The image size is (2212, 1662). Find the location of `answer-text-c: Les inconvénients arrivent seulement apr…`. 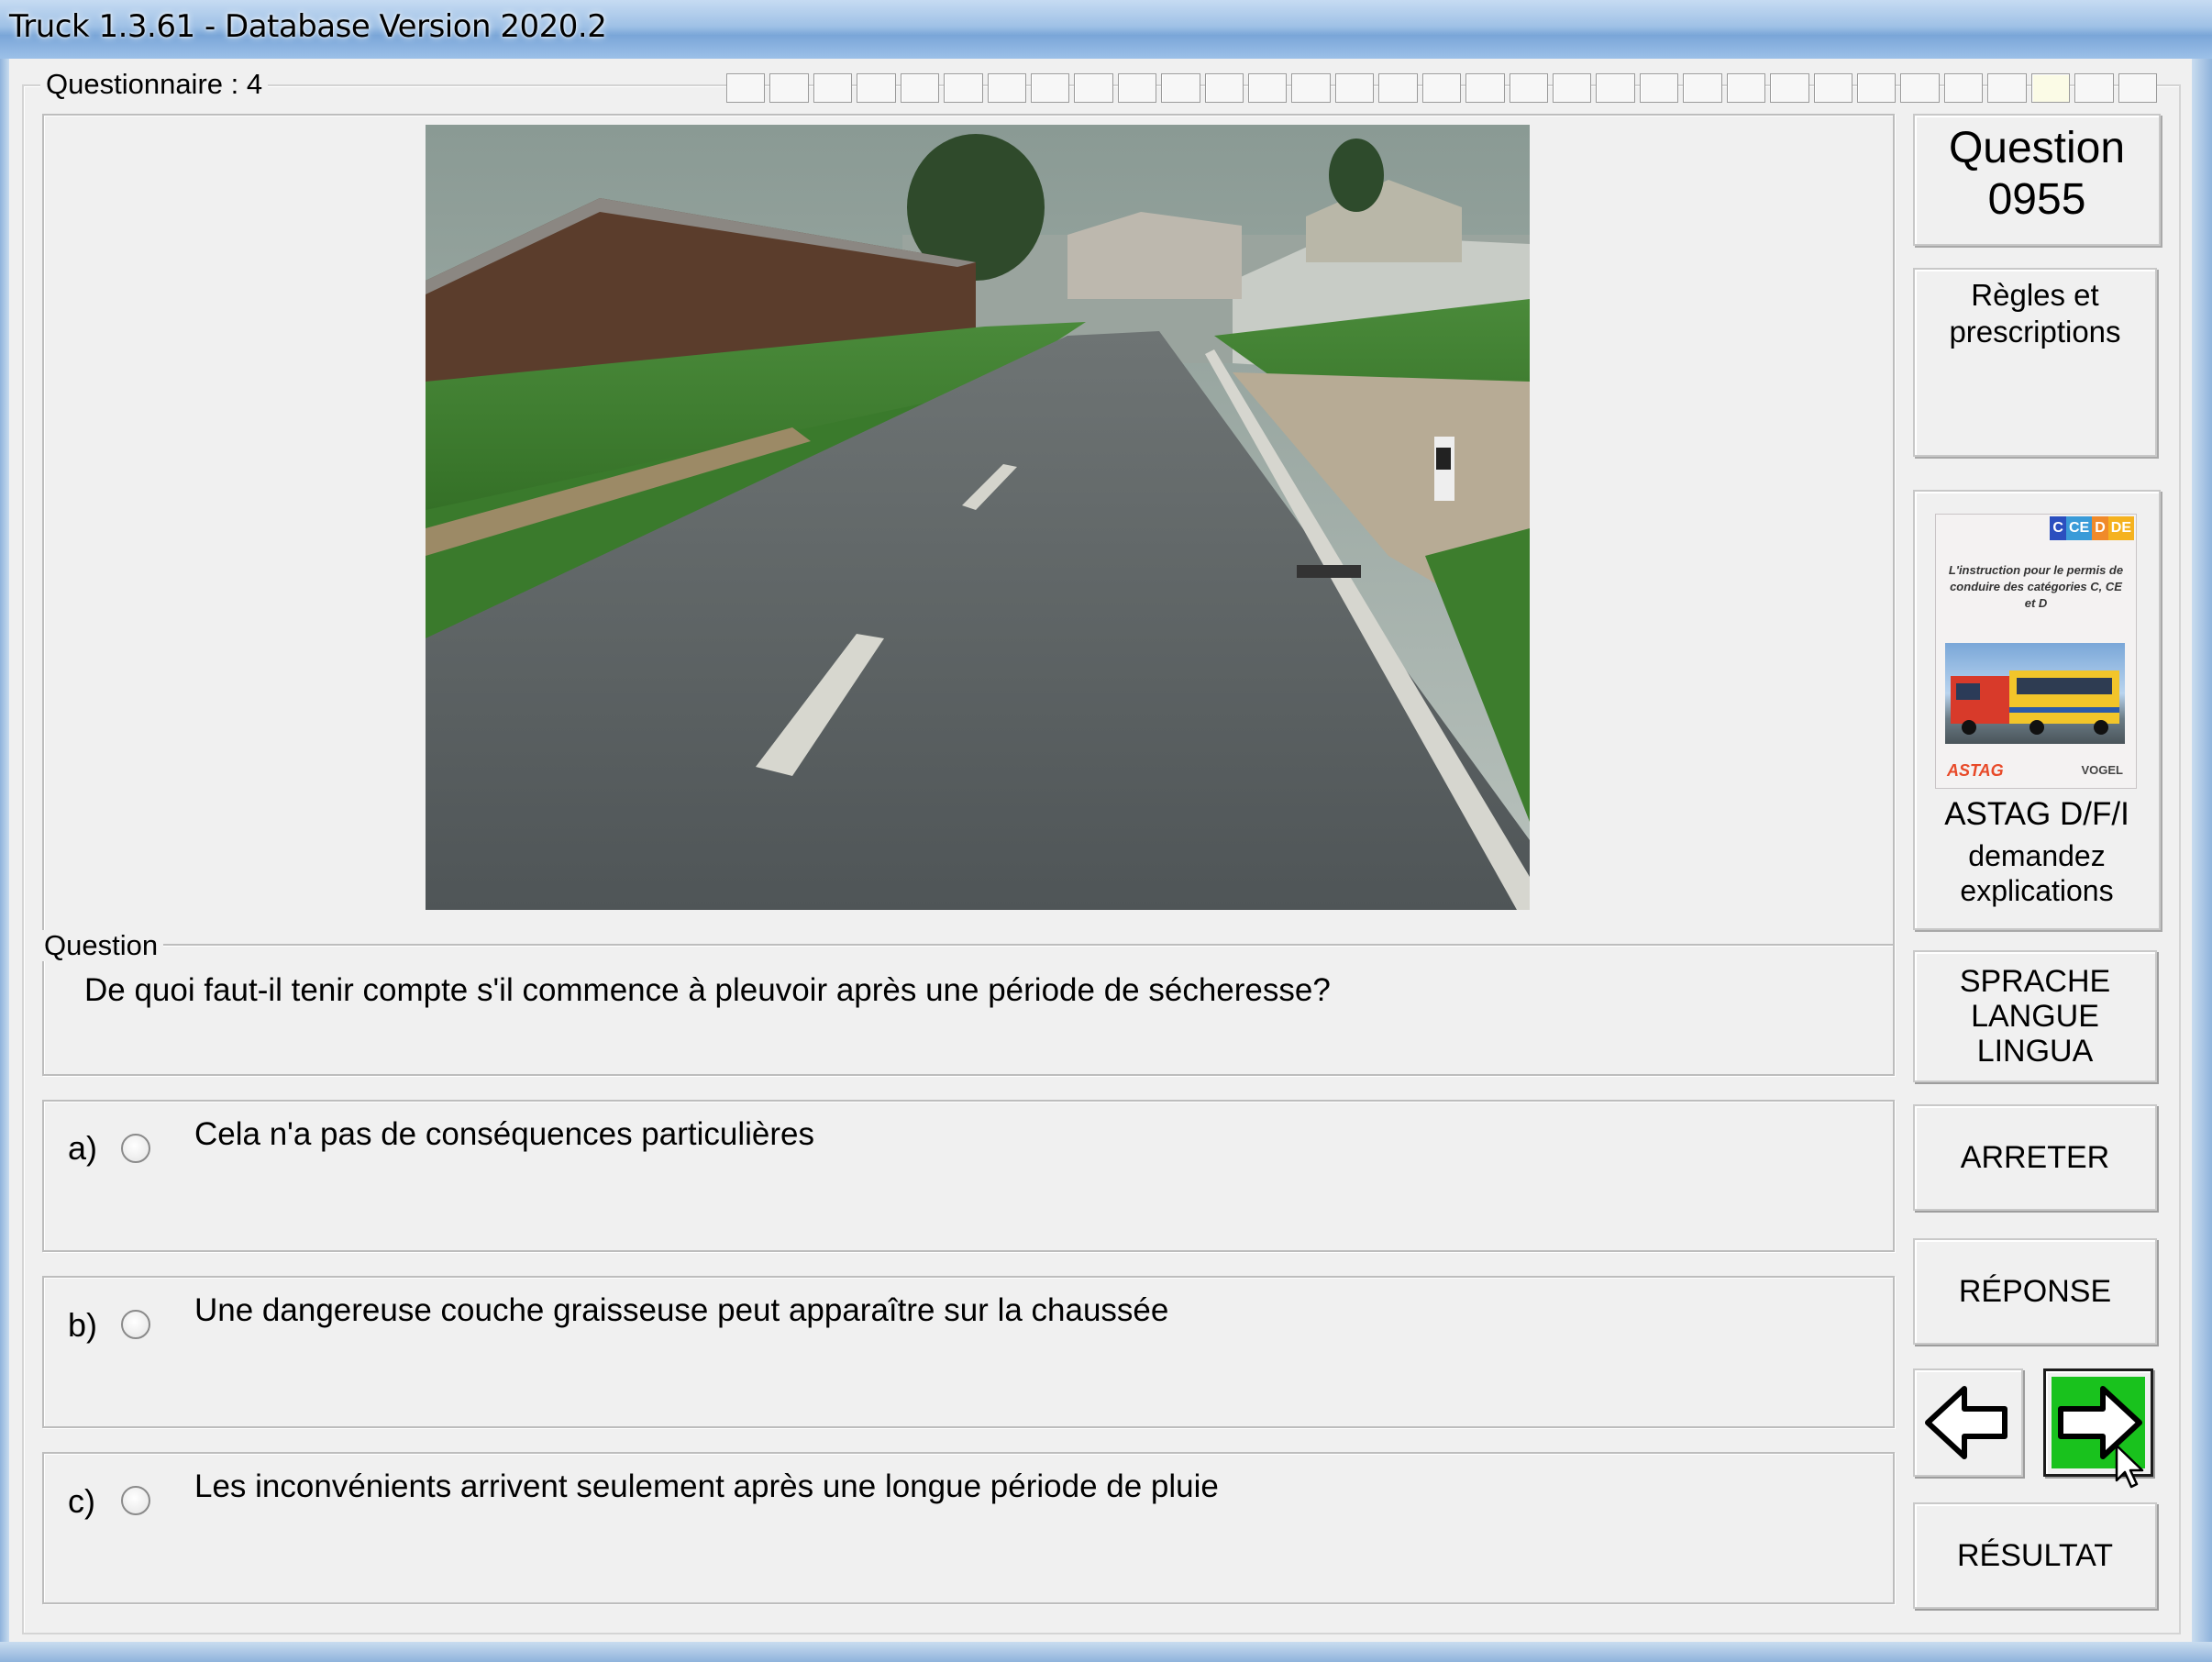

answer-text-c: Les inconvénients arrivent seulement apr… is located at coordinates (706, 1486).